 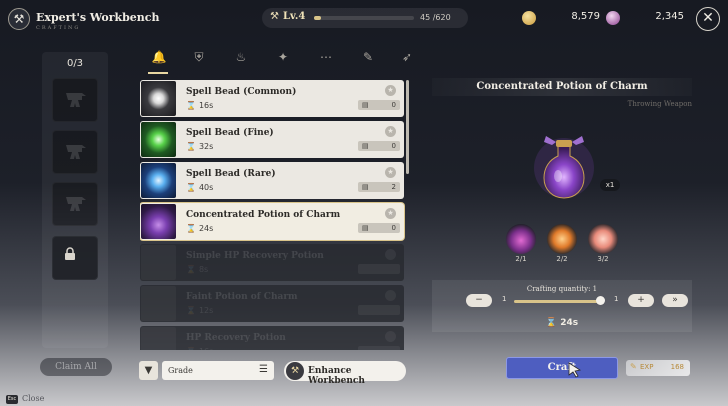 I want to click on level-label: Lv.4, so click(x=294, y=16).